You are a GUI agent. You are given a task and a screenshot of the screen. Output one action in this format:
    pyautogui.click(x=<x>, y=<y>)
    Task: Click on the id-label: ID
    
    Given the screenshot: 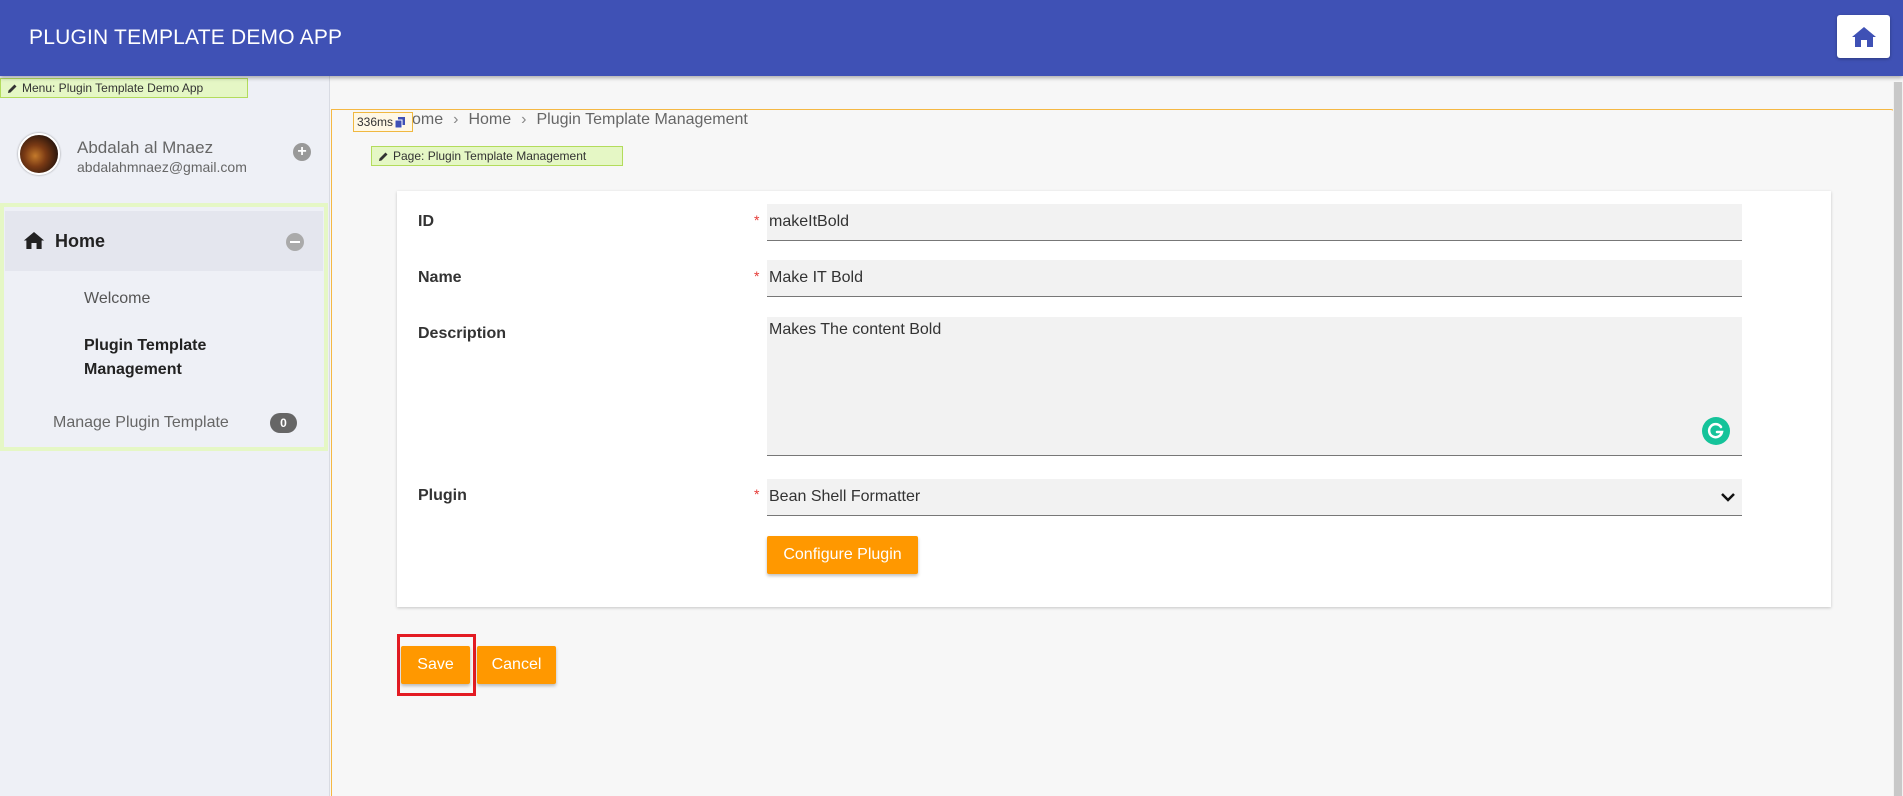 What is the action you would take?
    pyautogui.click(x=426, y=221)
    